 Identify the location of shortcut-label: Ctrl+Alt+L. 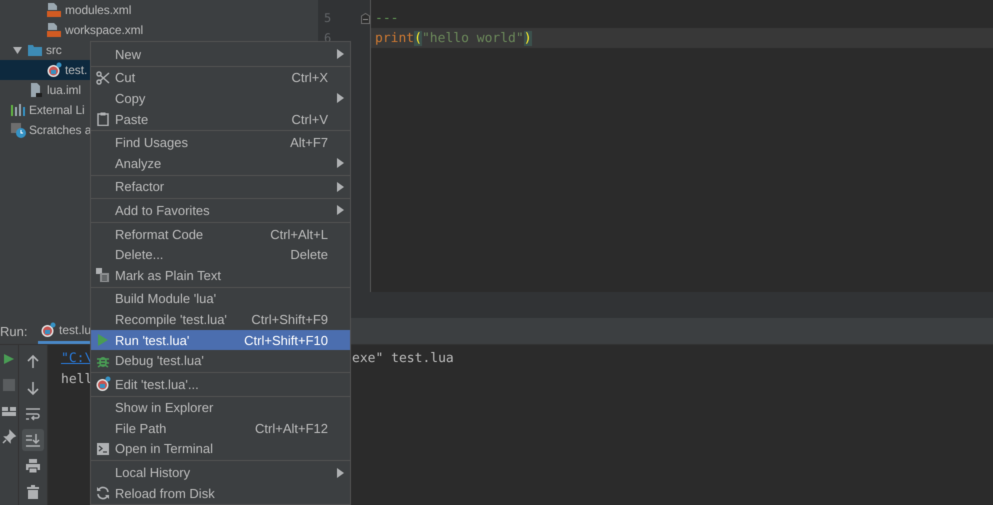
(299, 234).